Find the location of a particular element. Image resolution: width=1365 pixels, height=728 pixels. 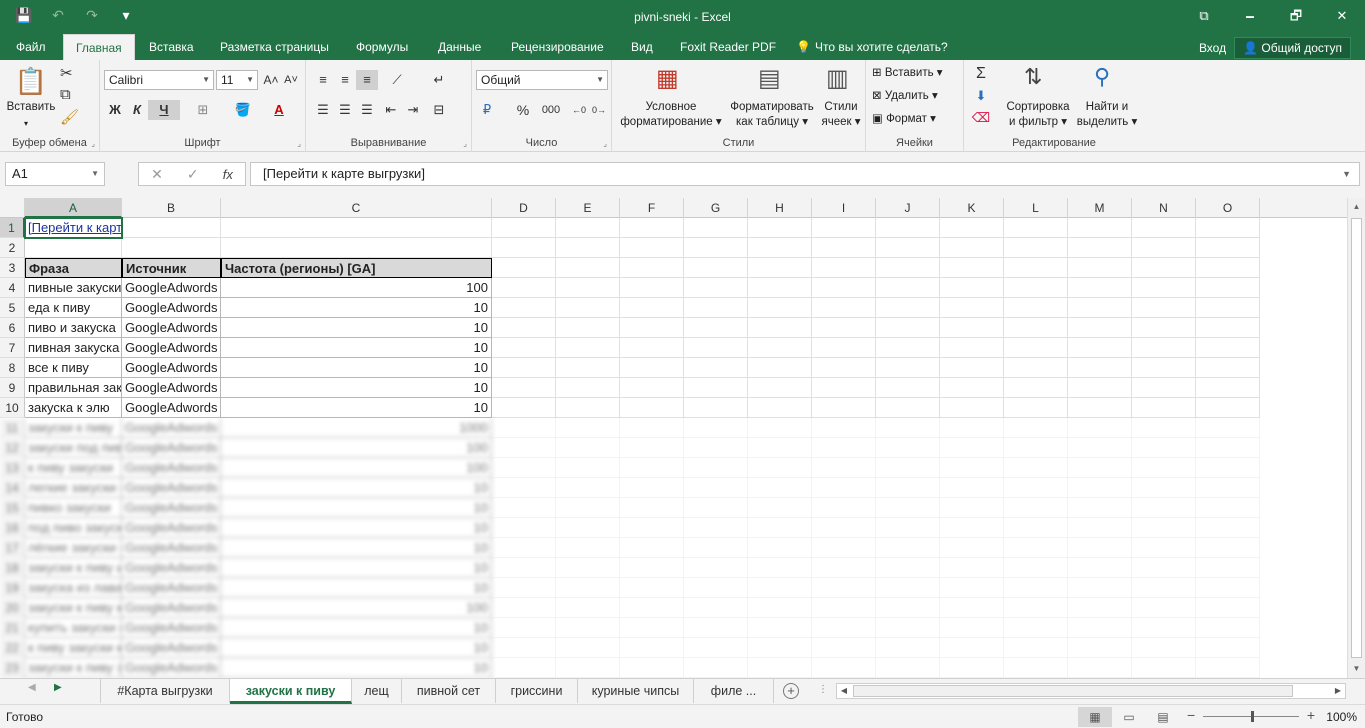

column-header-l: L is located at coordinates (1036, 208).